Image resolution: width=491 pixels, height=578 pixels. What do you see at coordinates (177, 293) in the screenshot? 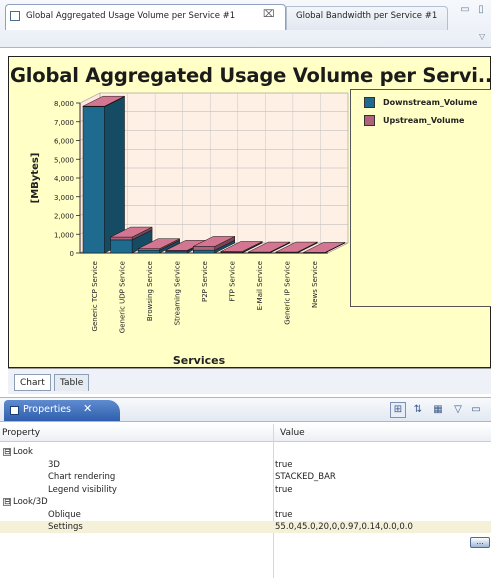
I see `x-tick-label: Streaming Service` at bounding box center [177, 293].